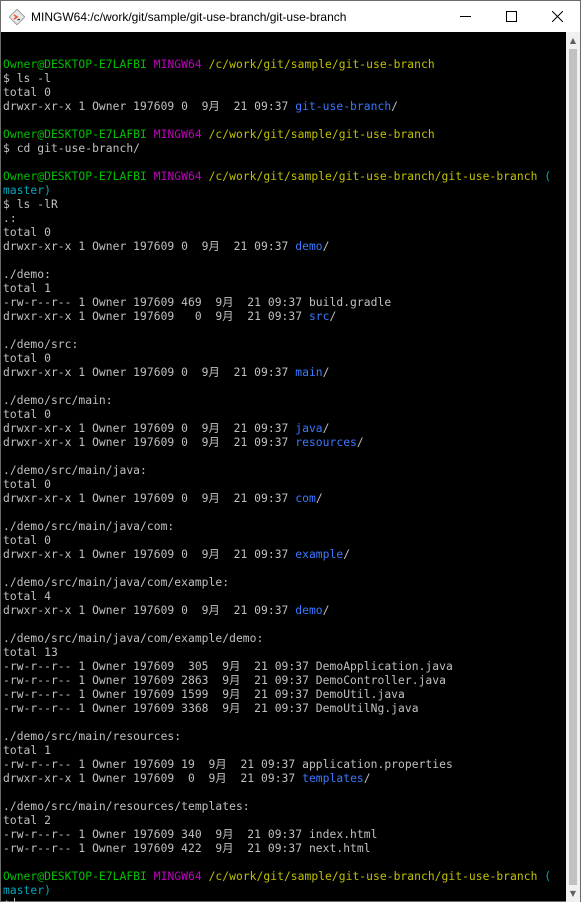  What do you see at coordinates (284, 597) in the screenshot?
I see `terminal-line: total 4` at bounding box center [284, 597].